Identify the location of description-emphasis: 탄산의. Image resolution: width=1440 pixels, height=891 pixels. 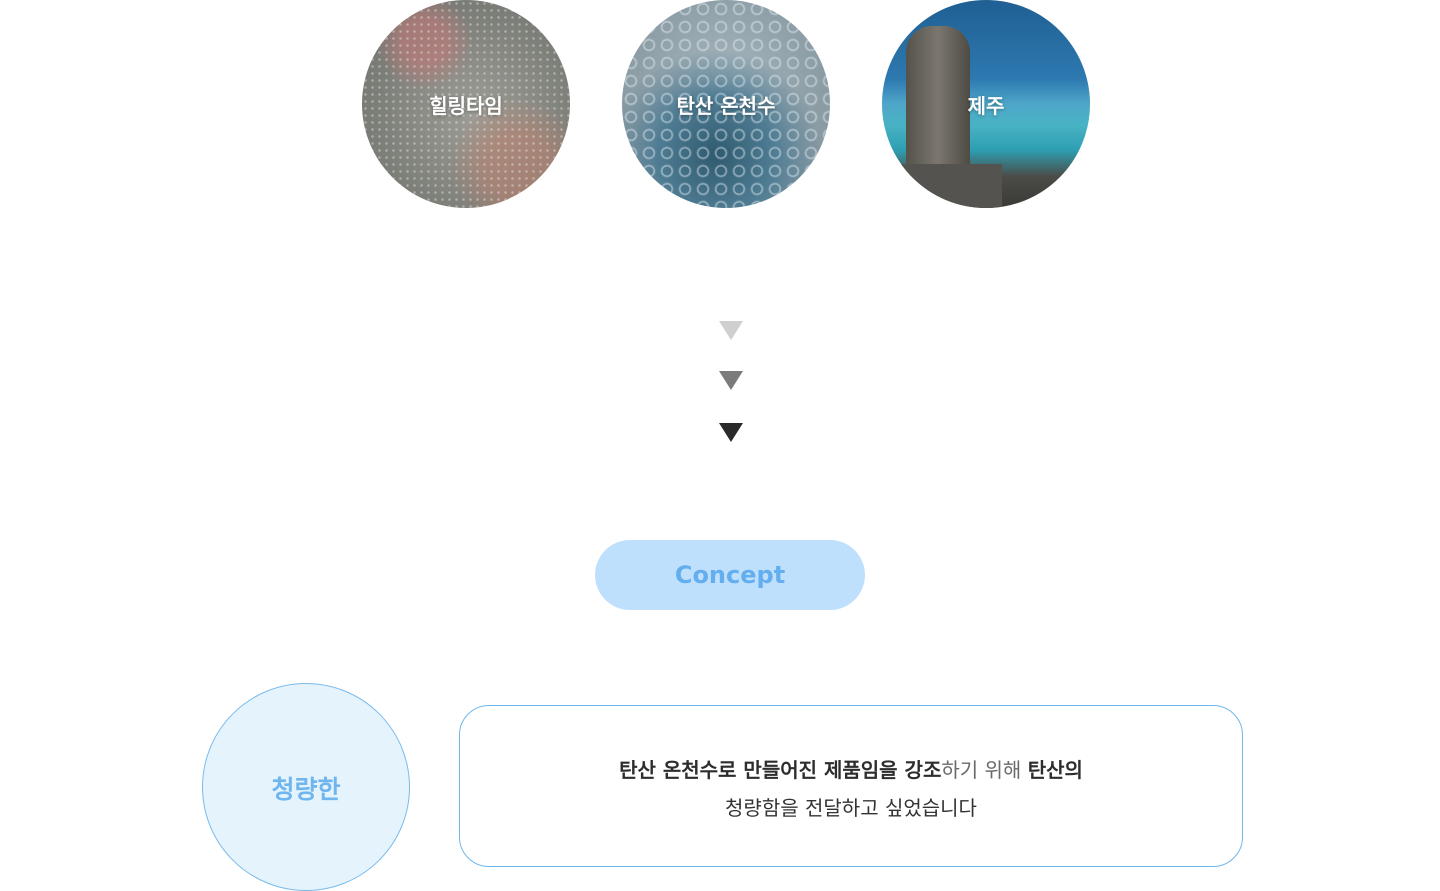
(1055, 770).